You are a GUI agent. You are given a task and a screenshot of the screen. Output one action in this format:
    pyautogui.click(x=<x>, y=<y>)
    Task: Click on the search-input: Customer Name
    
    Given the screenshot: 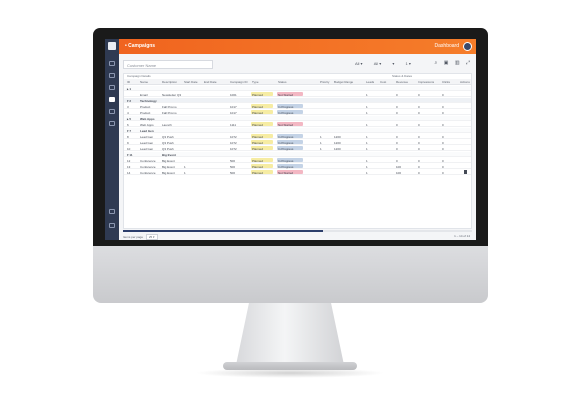 What is the action you would take?
    pyautogui.click(x=168, y=64)
    